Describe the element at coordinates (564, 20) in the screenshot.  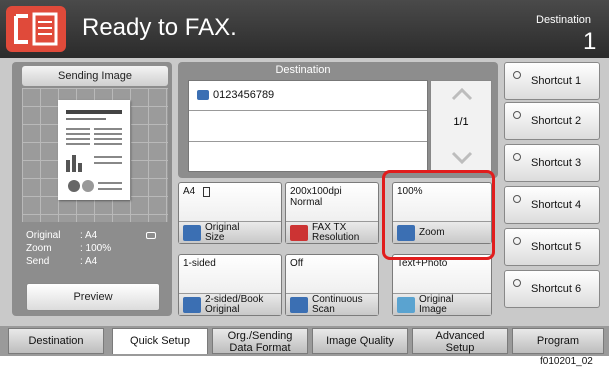
I see `destination-count-label: Destination` at that location.